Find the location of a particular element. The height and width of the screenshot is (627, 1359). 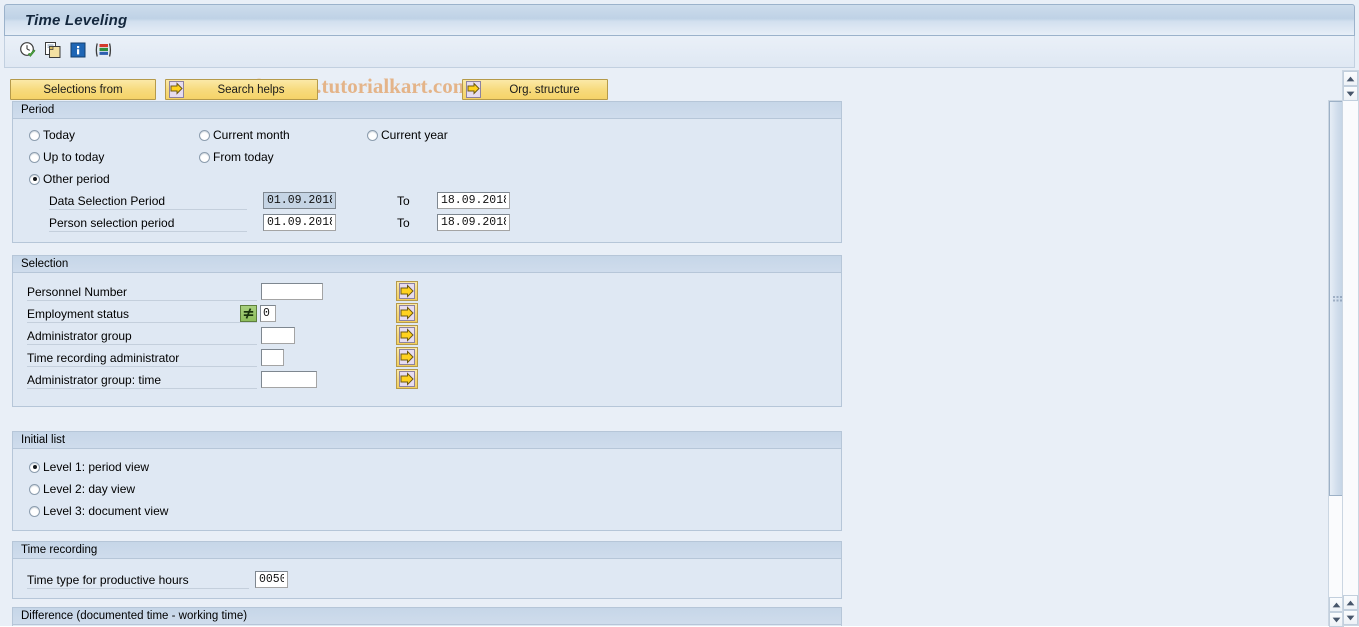

employment-status-multi-select-button is located at coordinates (407, 313).